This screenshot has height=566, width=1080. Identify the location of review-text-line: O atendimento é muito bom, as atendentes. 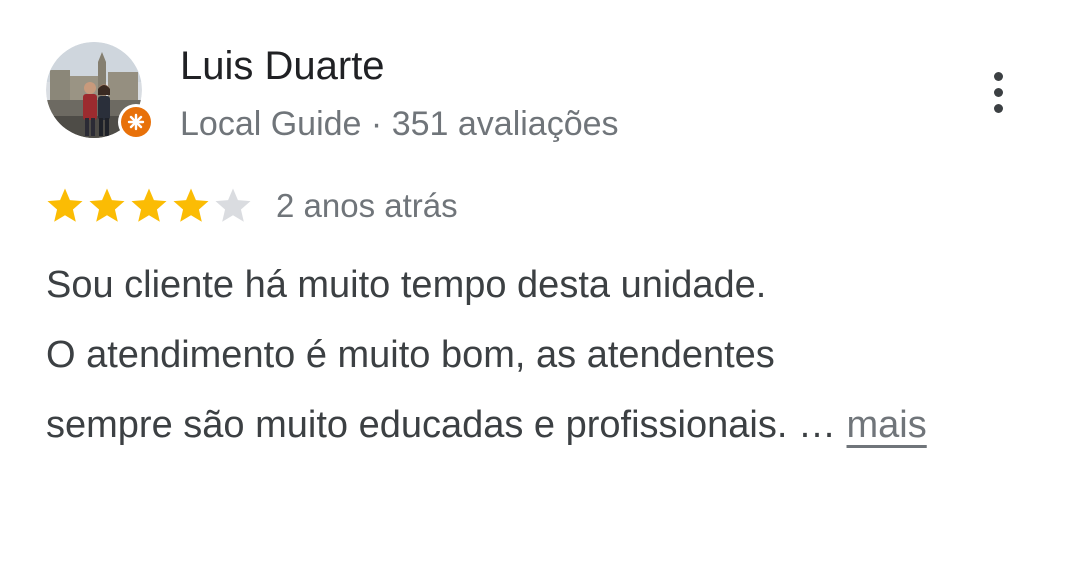
(410, 355).